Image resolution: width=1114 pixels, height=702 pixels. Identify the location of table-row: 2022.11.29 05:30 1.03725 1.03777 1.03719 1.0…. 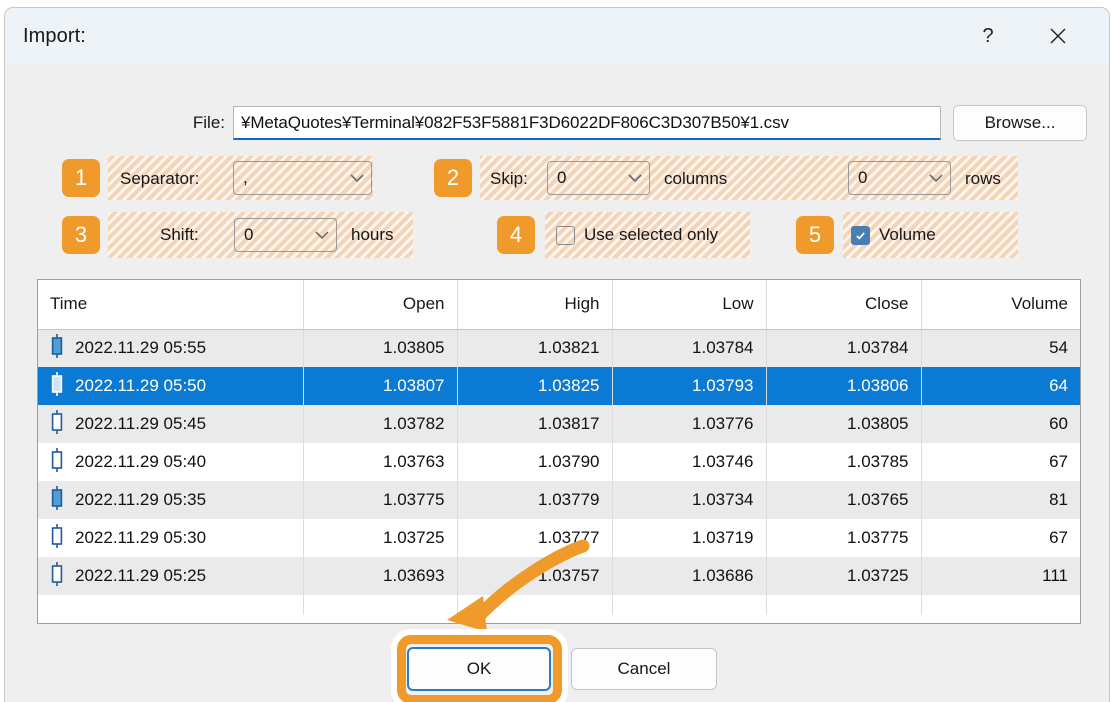
(559, 538).